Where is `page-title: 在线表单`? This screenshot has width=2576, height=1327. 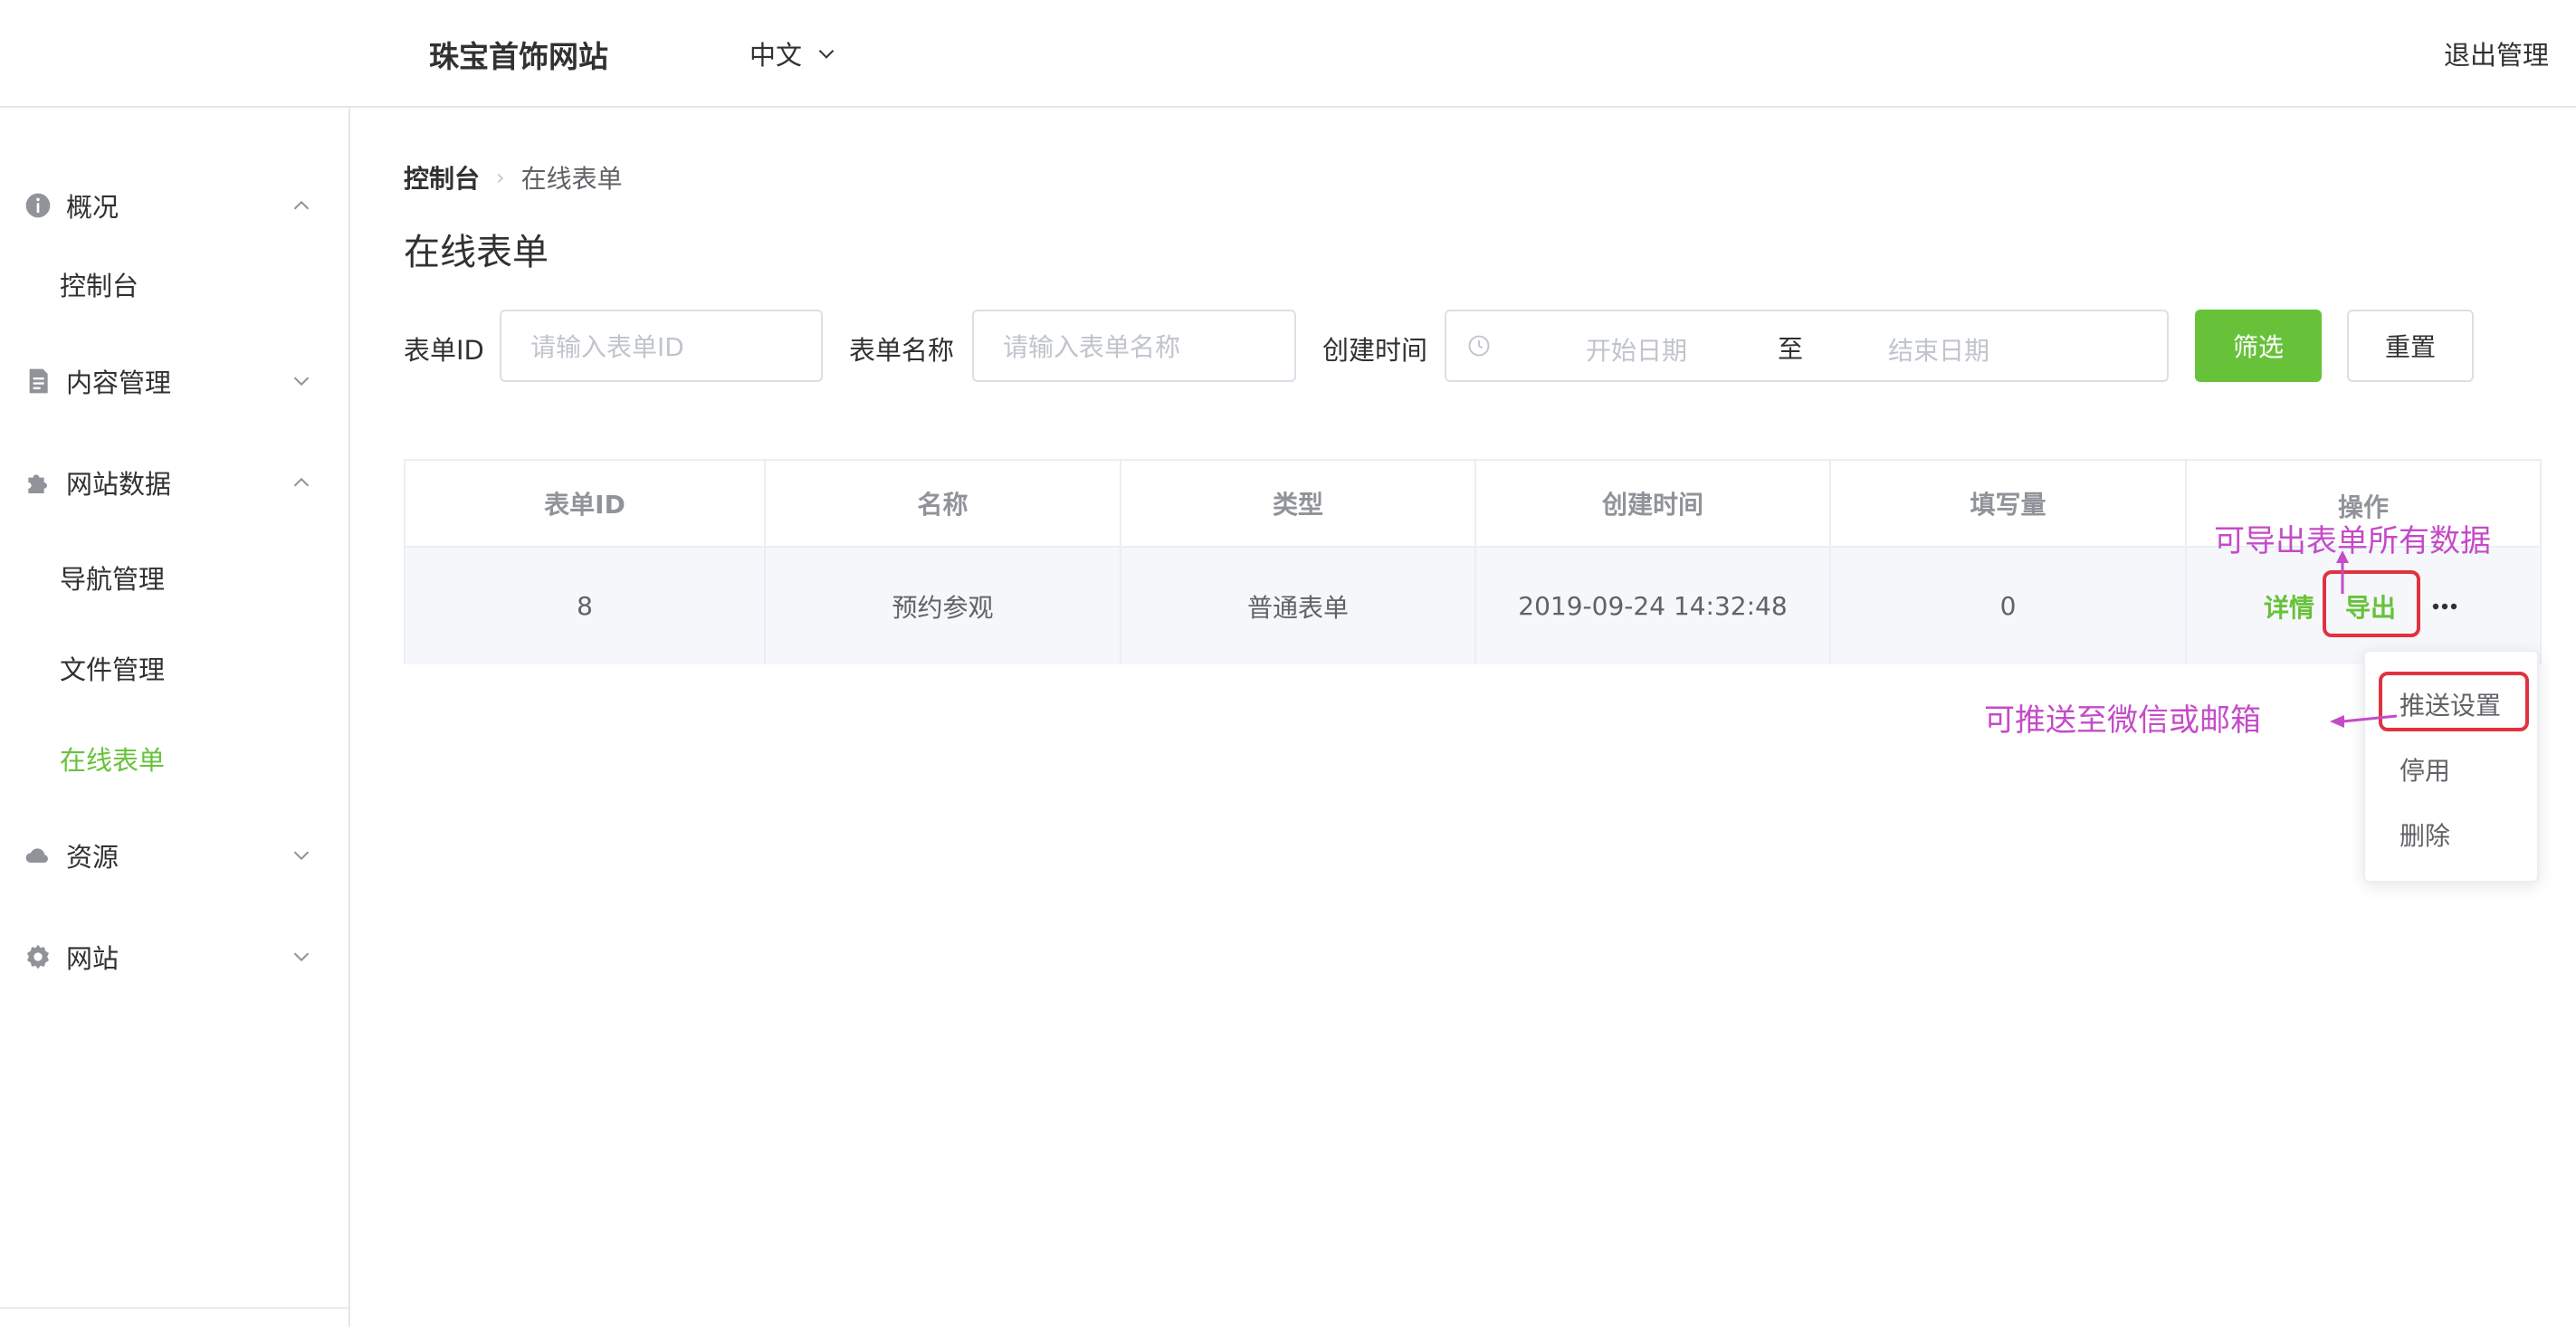
page-title: 在线表单 is located at coordinates (477, 252).